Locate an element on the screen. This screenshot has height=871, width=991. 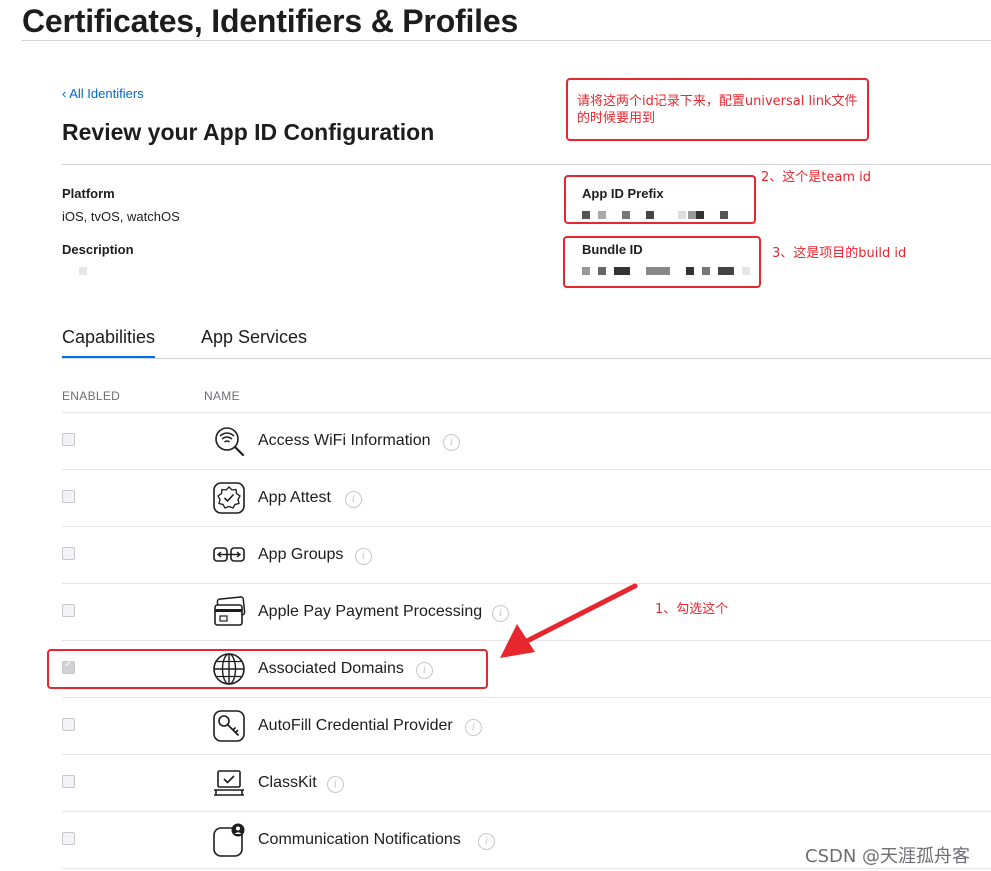
annotation-associated-domains-box is located at coordinates (267, 669).